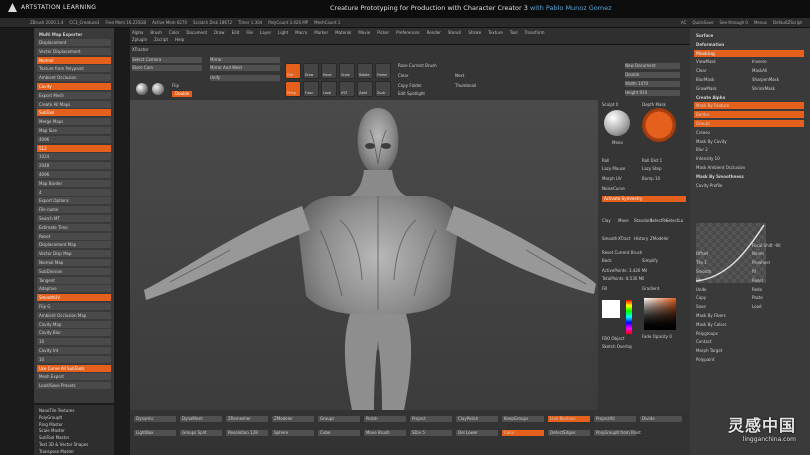 The height and width of the screenshot is (455, 810). Describe the element at coordinates (74, 245) in the screenshot. I see `left-panel-item: Displacement Map` at that location.